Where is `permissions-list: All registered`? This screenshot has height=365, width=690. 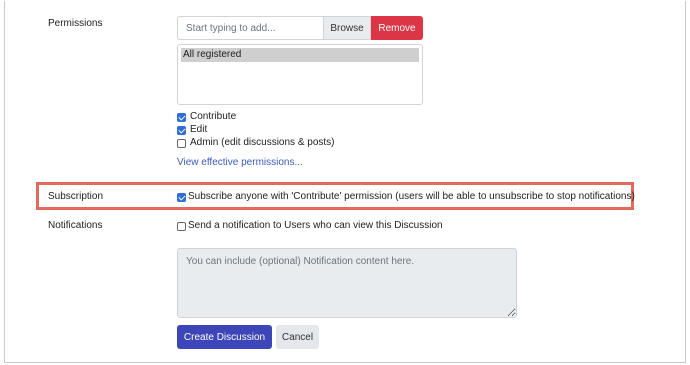
permissions-list: All registered is located at coordinates (300, 74).